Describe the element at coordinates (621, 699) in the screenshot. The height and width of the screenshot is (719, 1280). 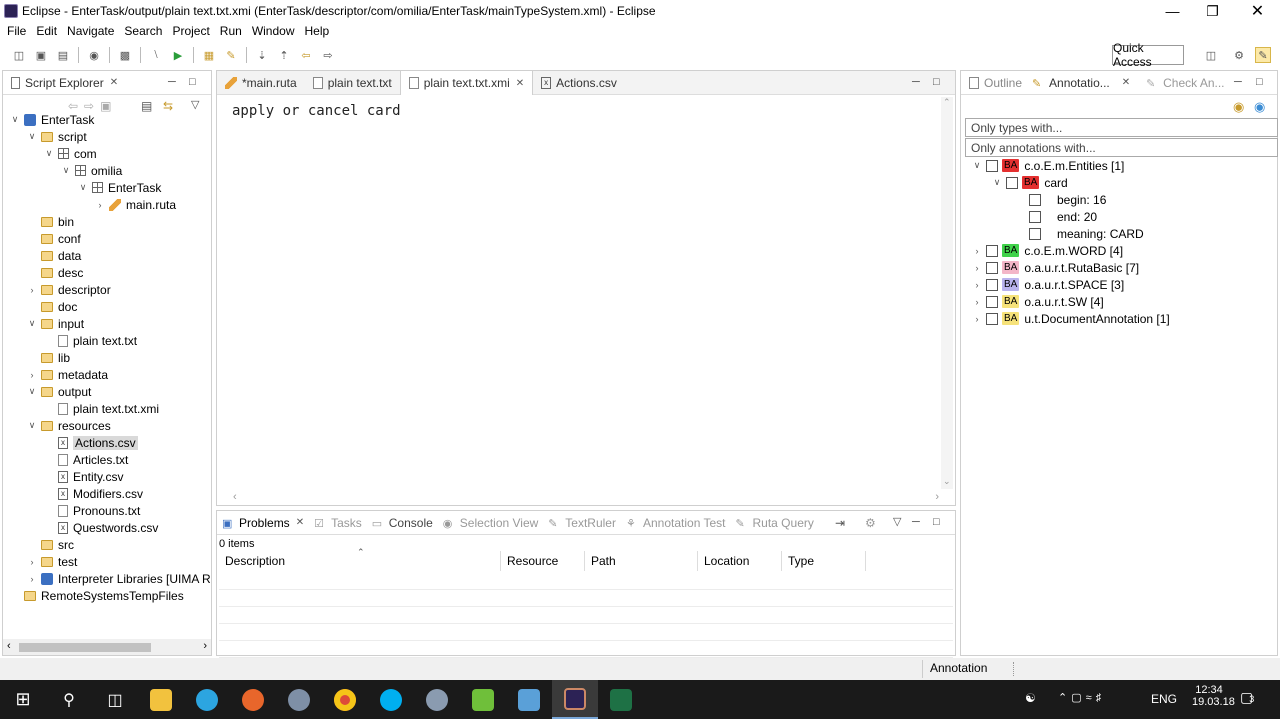
I see `excel-icon` at that location.